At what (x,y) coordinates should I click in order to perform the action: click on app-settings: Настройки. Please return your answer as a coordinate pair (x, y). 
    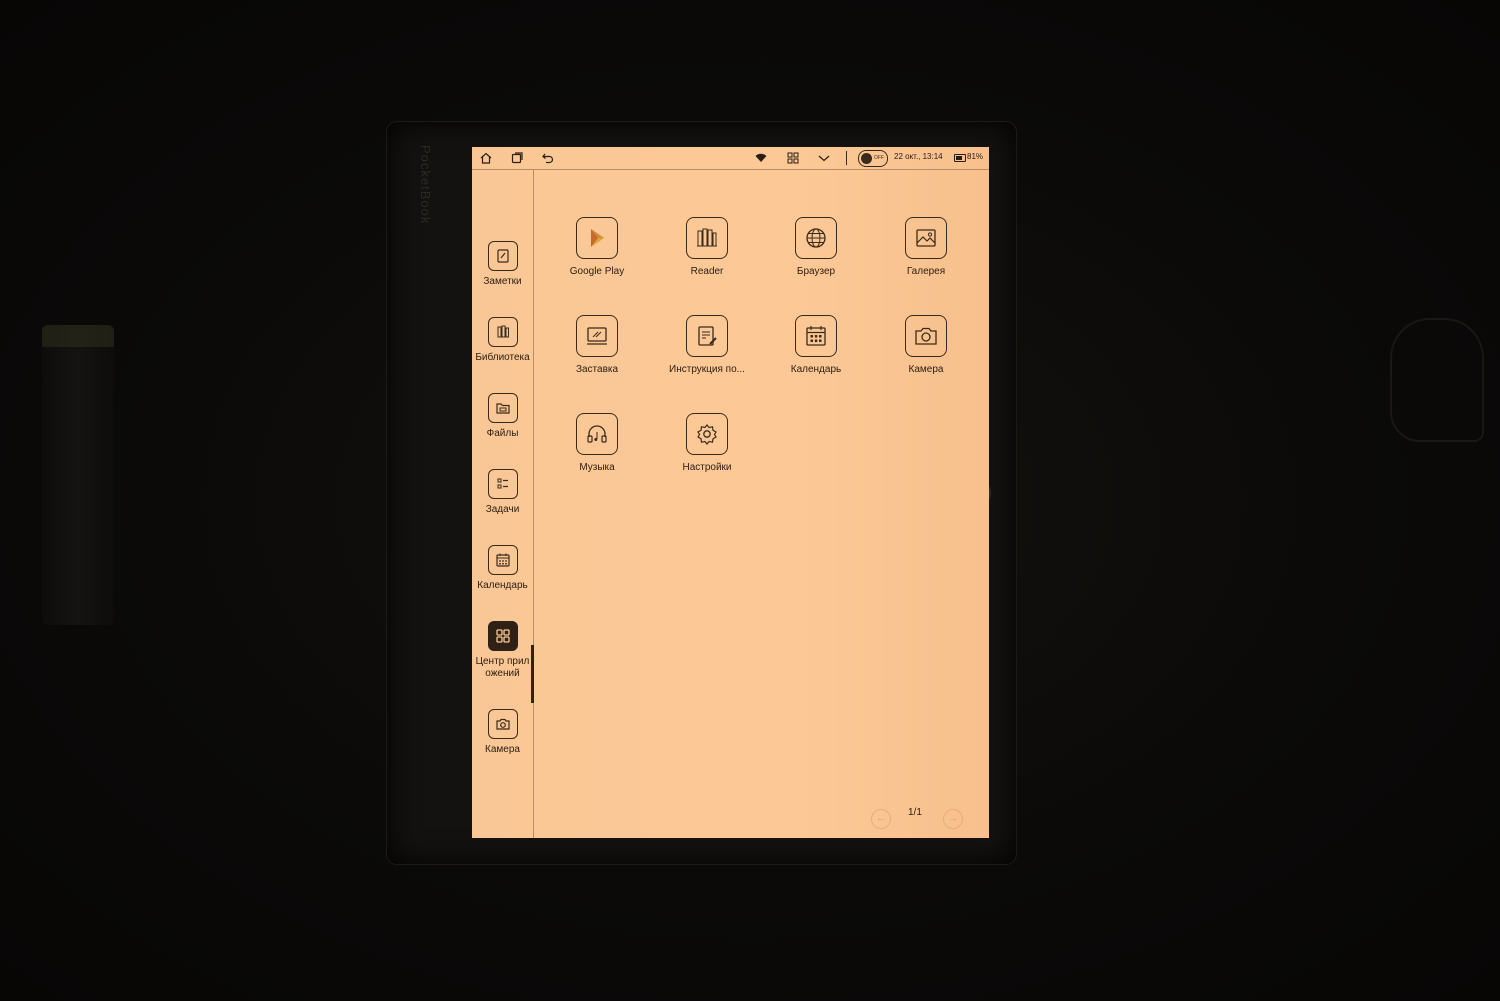
    Looking at the image, I should click on (707, 443).